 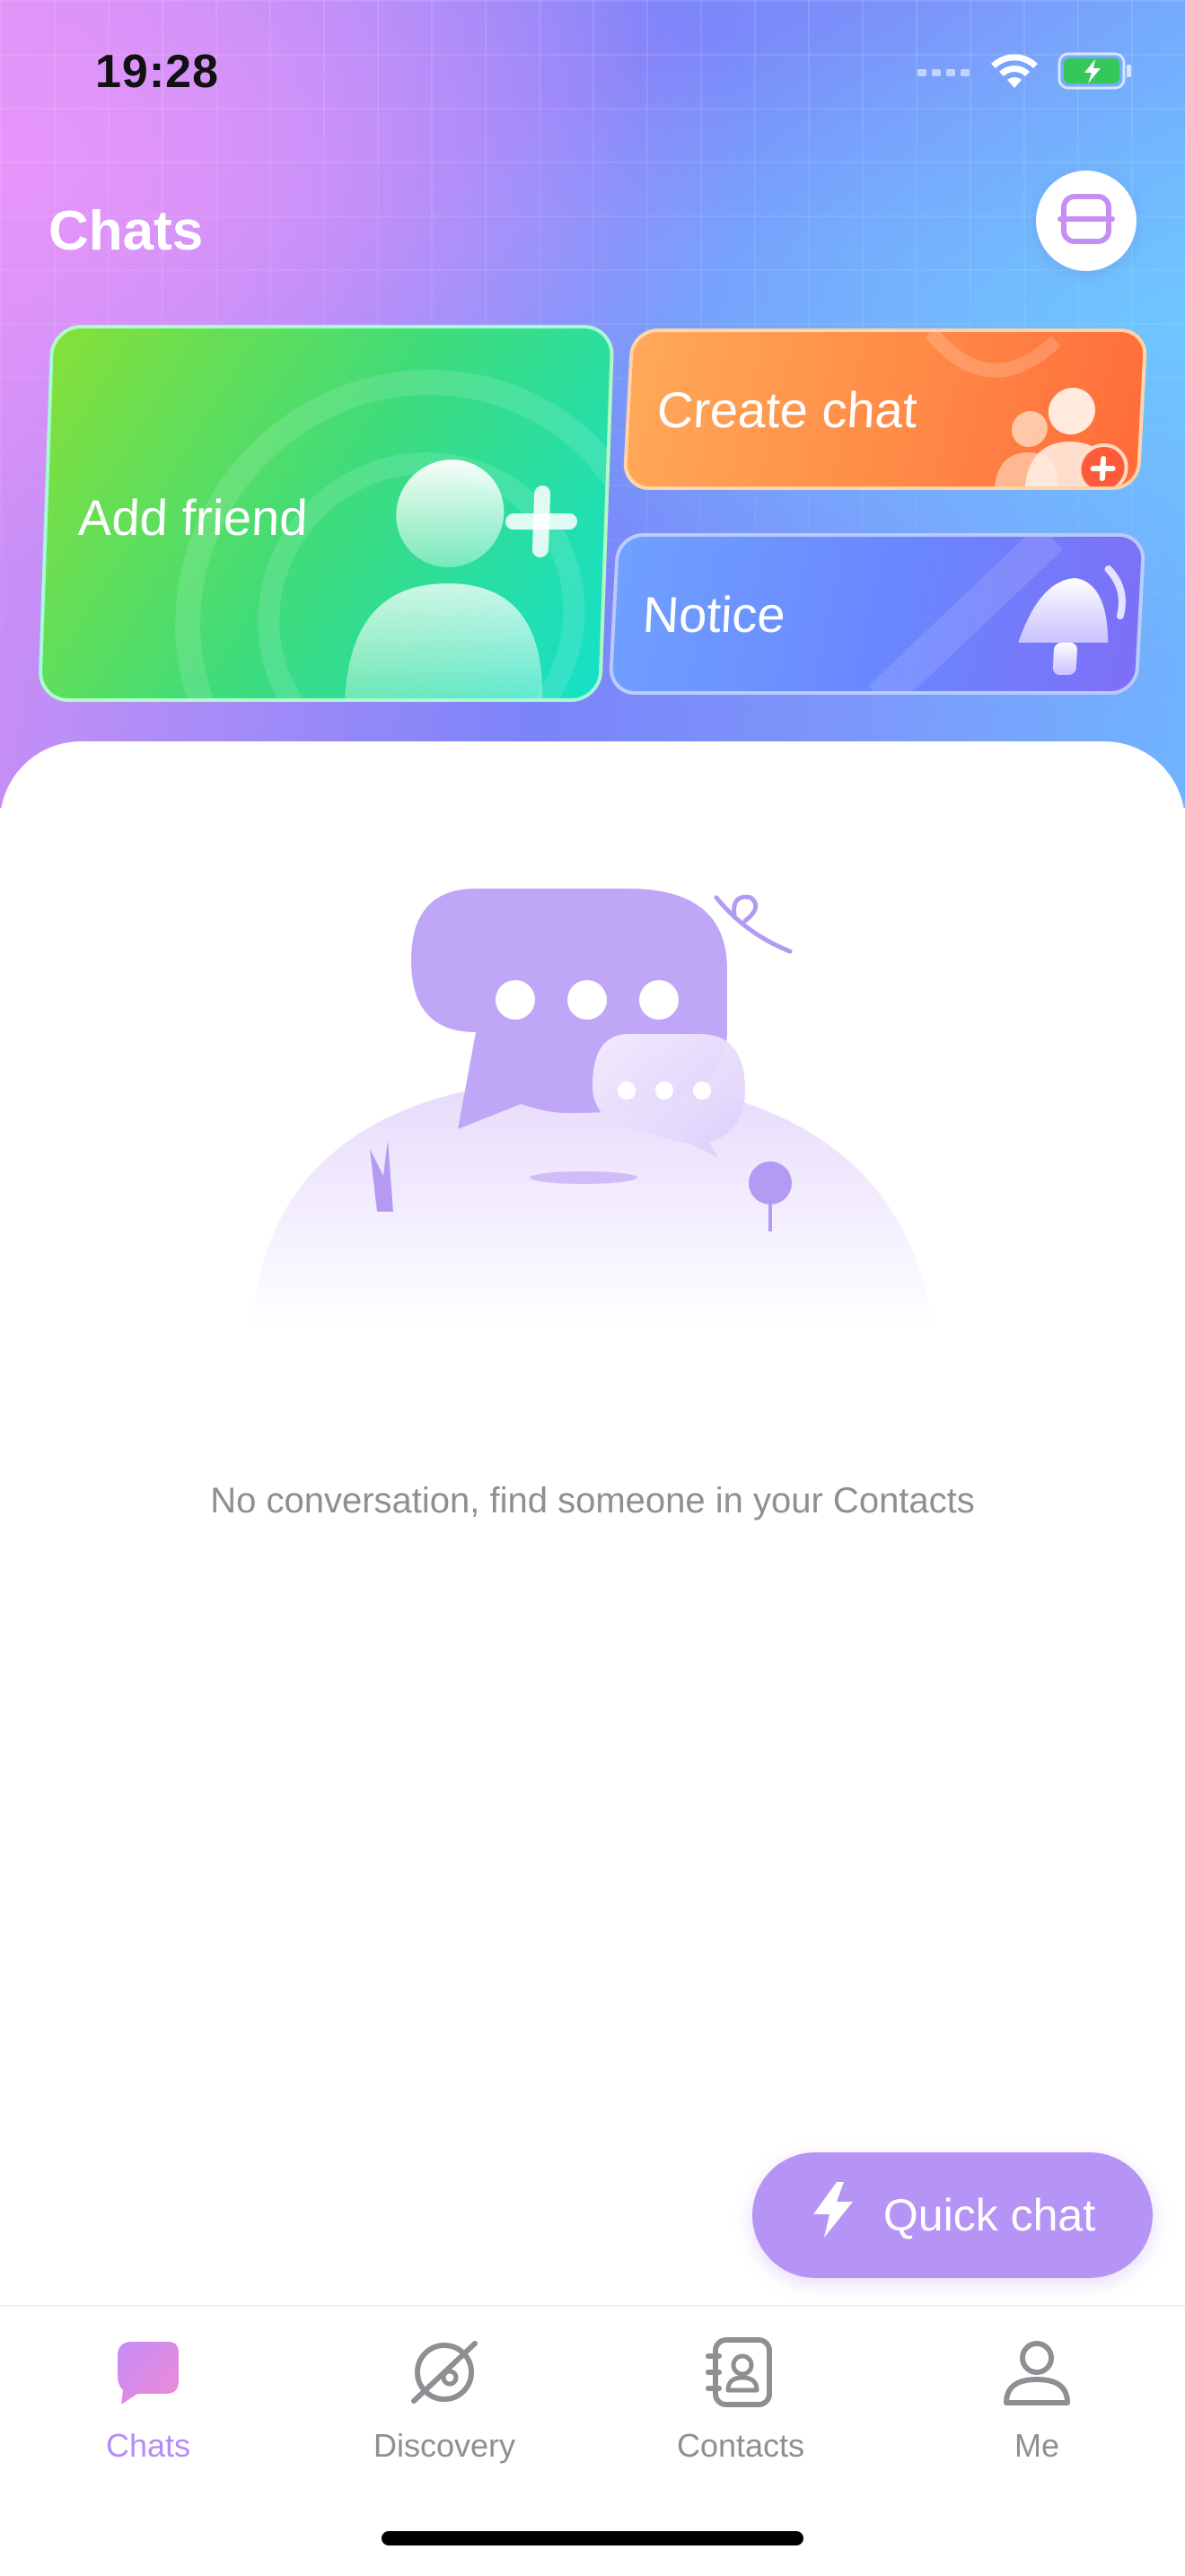 I want to click on lightning-icon, so click(x=833, y=2215).